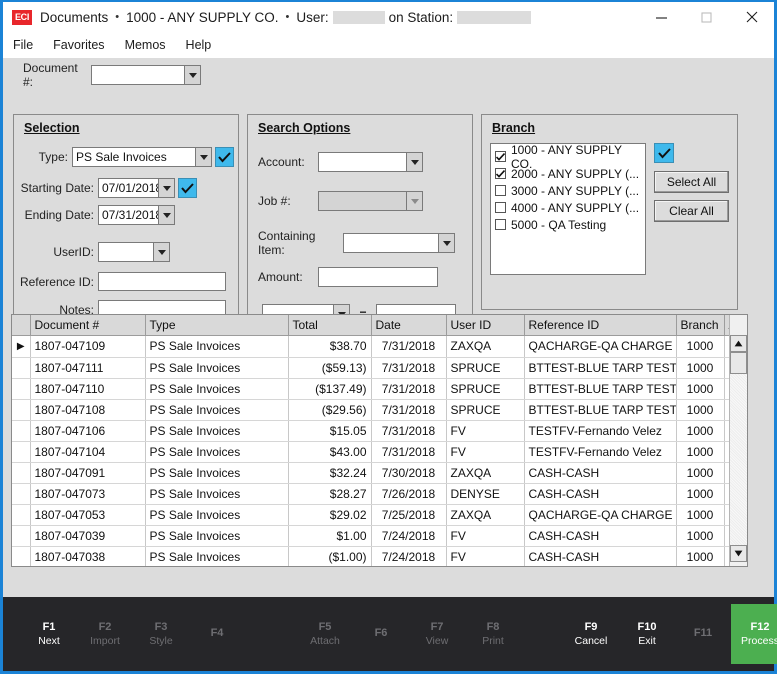 The height and width of the screenshot is (674, 777). Describe the element at coordinates (570, 157) in the screenshot. I see `list-item: 1000 - ANY SUPPLY CO.` at that location.